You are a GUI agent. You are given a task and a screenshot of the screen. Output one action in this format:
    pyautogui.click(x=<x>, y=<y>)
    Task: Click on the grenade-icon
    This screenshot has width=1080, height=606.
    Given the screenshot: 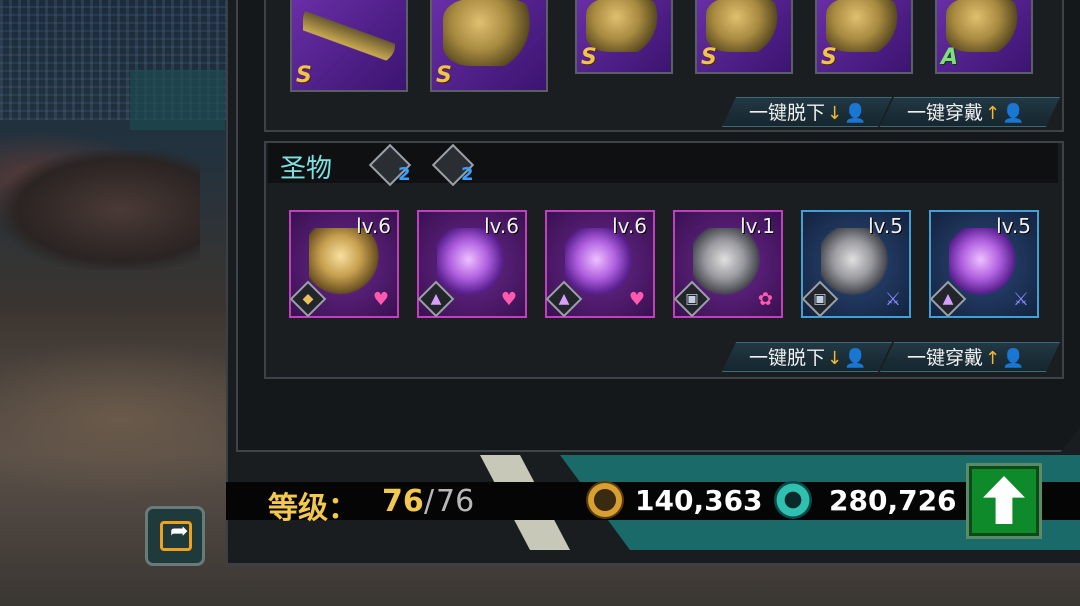 What is the action you would take?
    pyautogui.click(x=489, y=33)
    